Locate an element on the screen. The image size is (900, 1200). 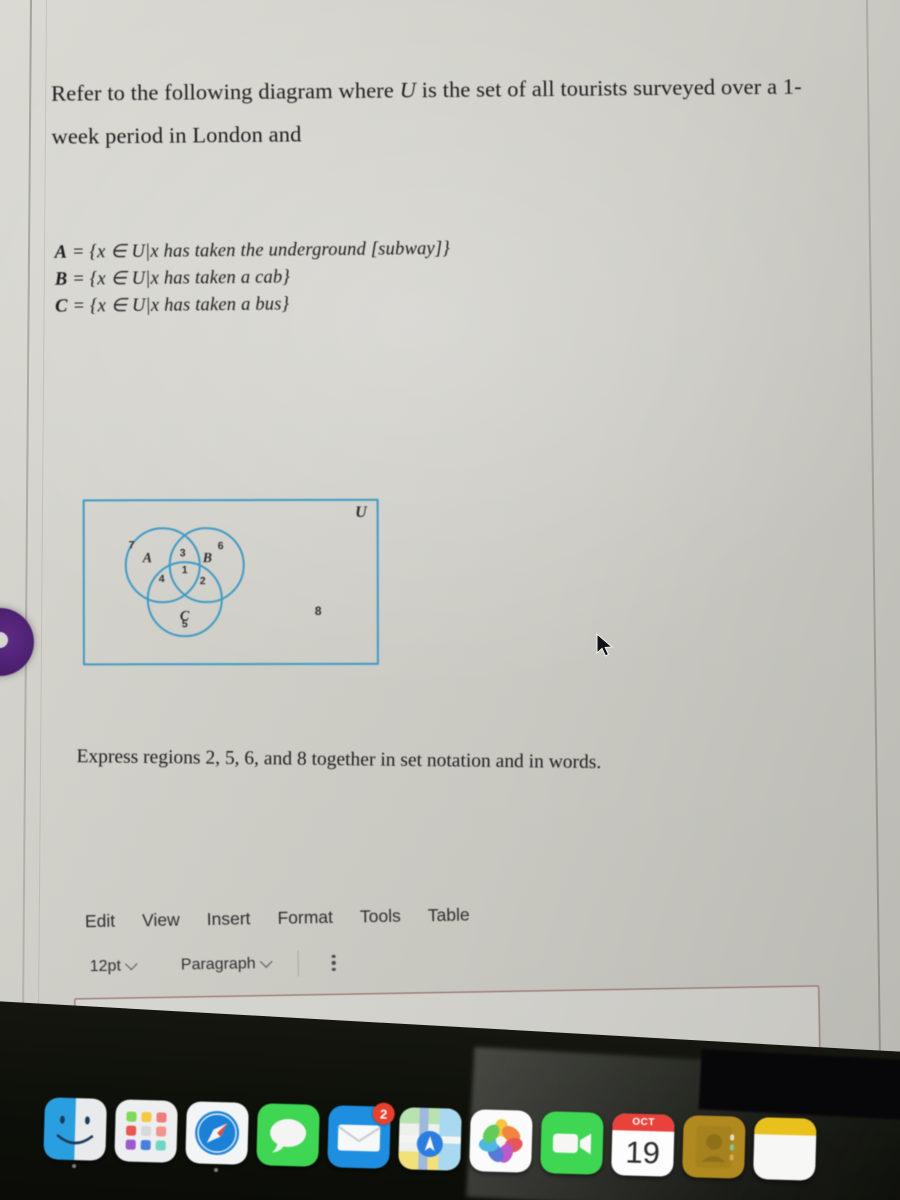
venn-region-c-only: 5 is located at coordinates (184, 624).